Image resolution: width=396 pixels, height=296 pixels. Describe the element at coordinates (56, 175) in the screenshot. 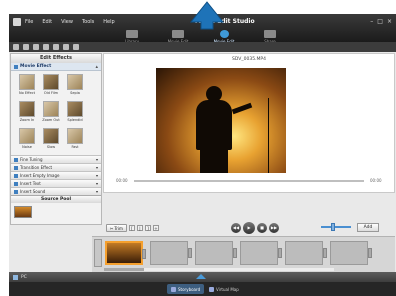

I see `section-insert-empty-image: Insert Empty Image ▾` at that location.